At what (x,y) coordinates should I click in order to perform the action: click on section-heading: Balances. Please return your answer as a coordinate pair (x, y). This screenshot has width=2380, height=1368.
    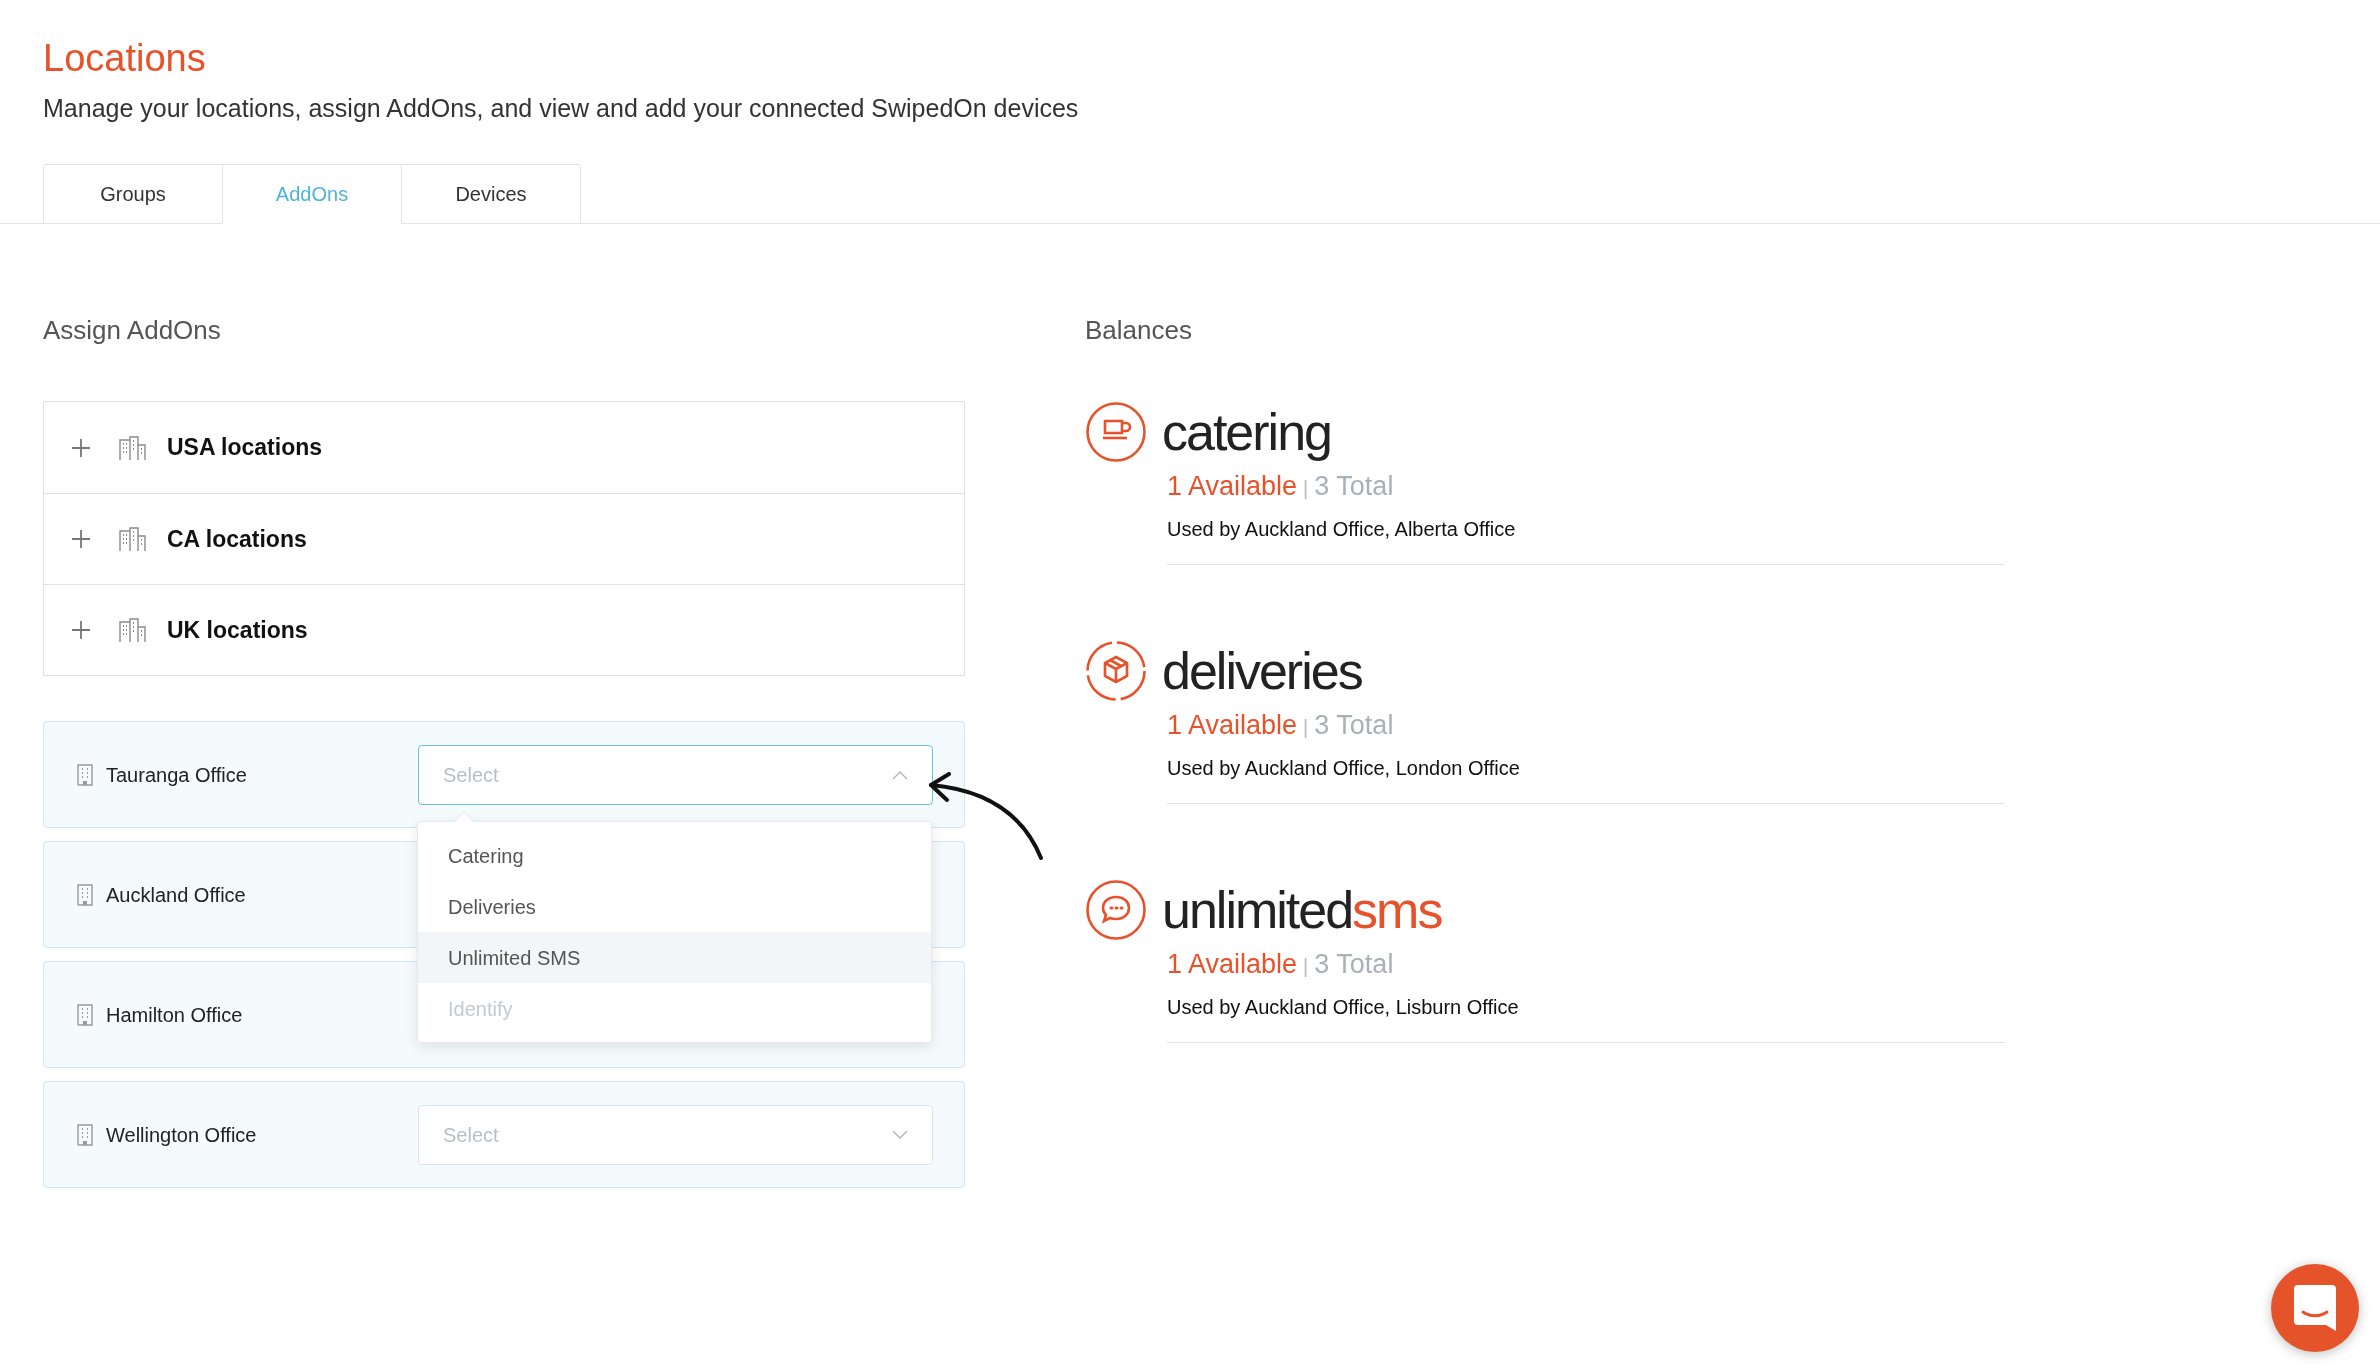
    Looking at the image, I should click on (1138, 330).